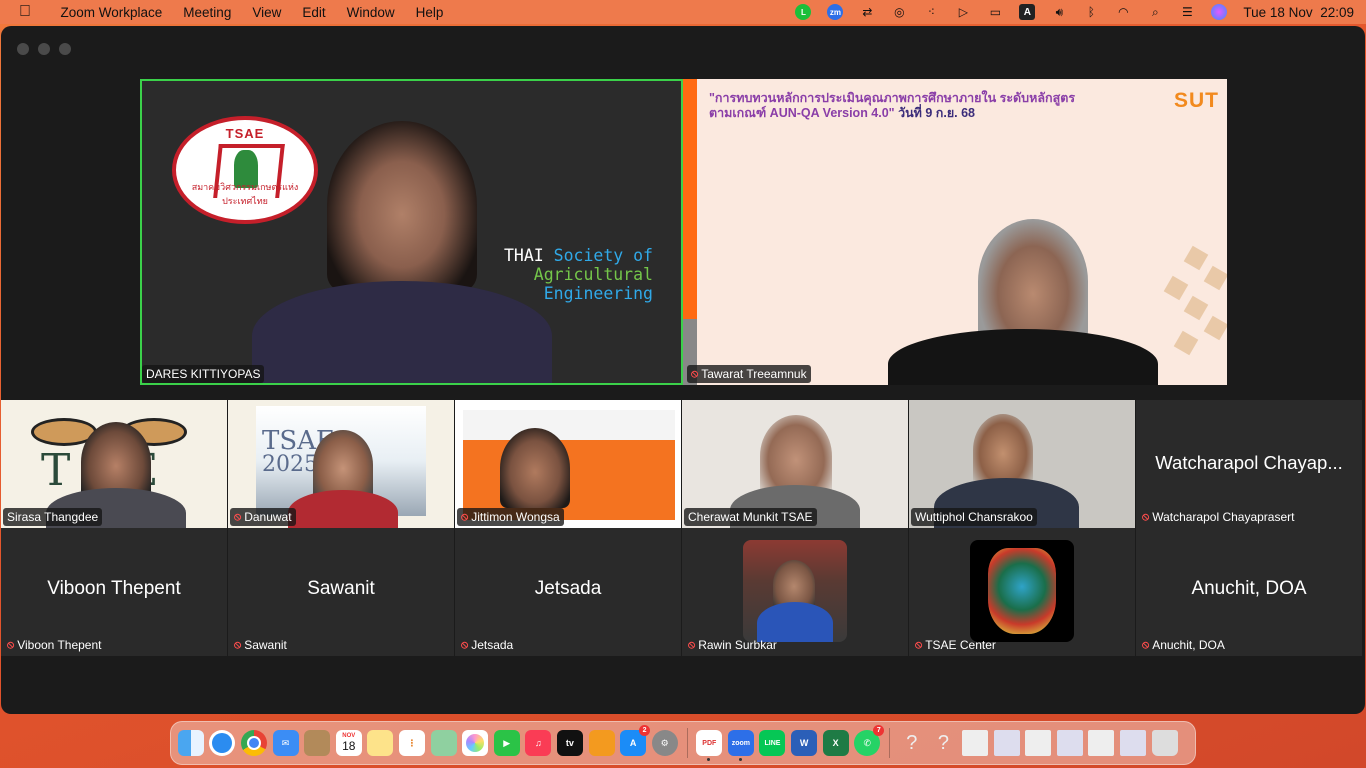  What do you see at coordinates (317, 743) in the screenshot?
I see `notes-app-icon` at bounding box center [317, 743].